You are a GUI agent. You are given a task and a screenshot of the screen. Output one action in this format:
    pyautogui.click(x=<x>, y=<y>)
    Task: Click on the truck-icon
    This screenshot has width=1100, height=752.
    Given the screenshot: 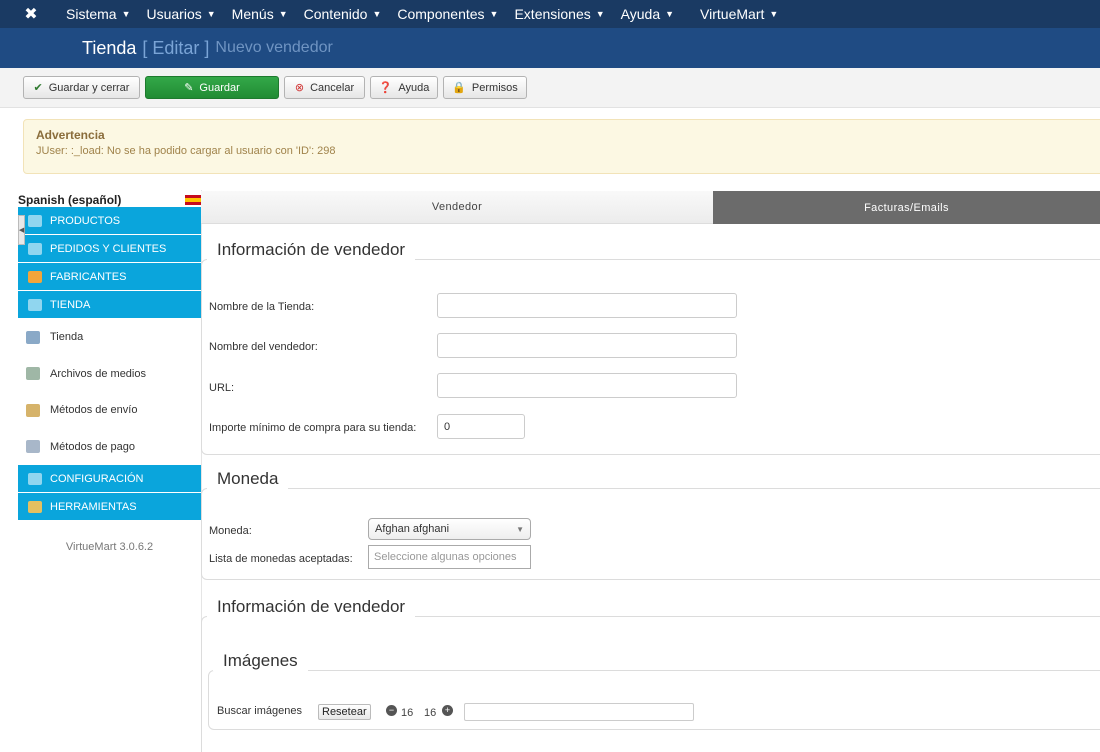 What is the action you would take?
    pyautogui.click(x=33, y=410)
    